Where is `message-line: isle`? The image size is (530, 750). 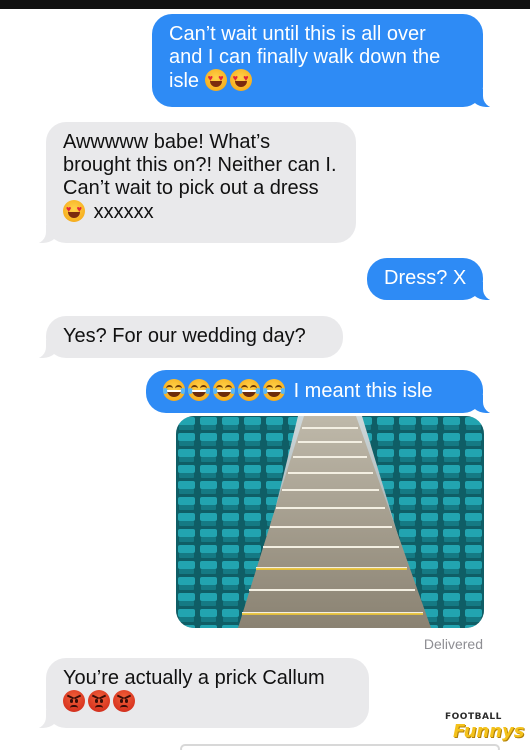 message-line: isle is located at coordinates (184, 81).